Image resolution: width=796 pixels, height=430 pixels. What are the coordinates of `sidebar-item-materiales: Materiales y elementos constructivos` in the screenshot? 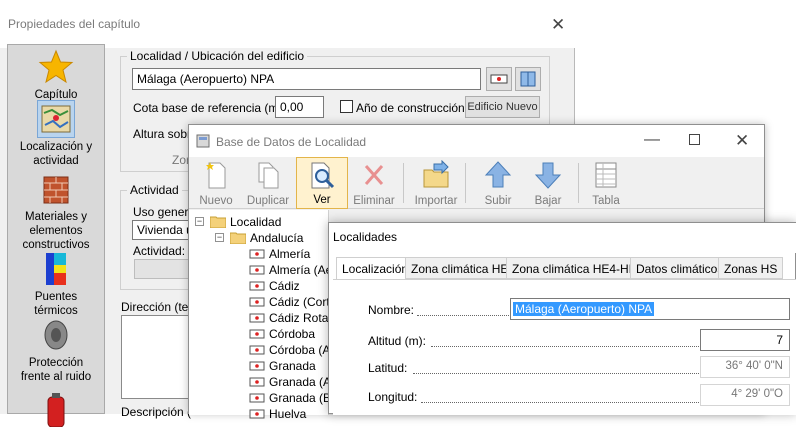 It's located at (56, 211).